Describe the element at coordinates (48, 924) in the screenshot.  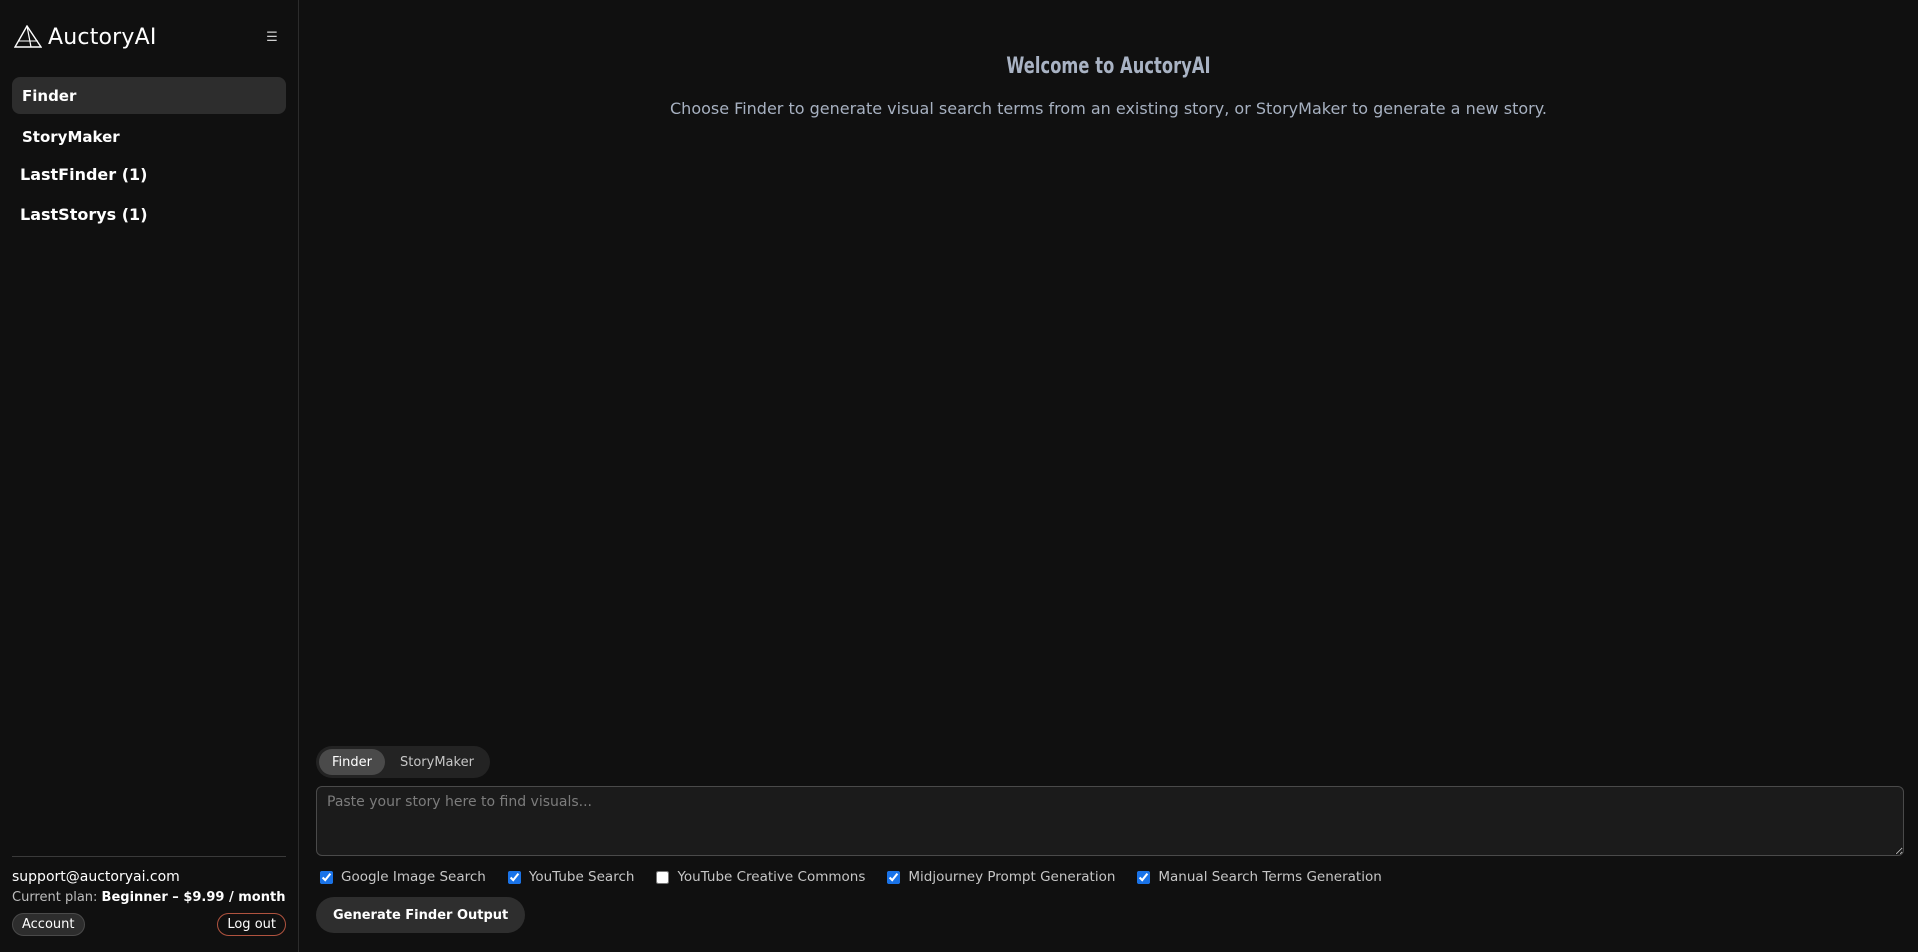
I see `account-button: Account` at that location.